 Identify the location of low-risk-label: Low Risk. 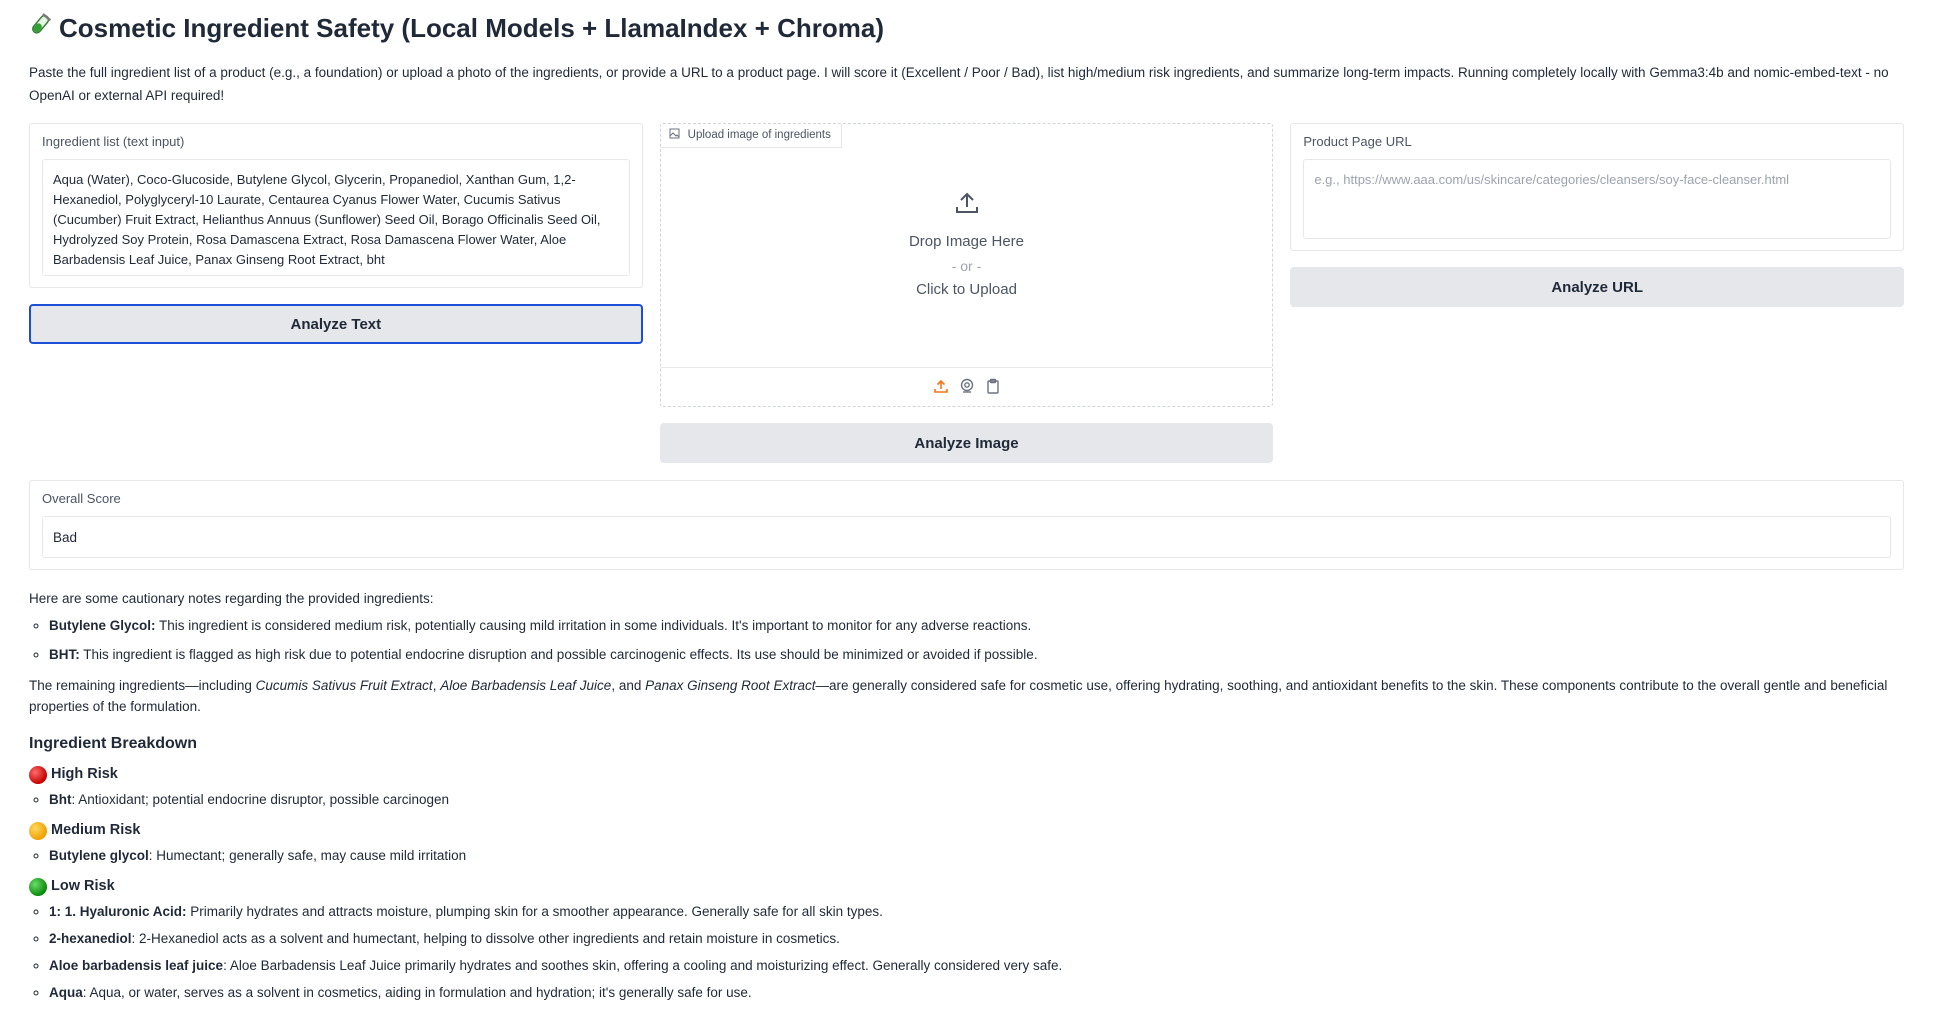
(83, 886).